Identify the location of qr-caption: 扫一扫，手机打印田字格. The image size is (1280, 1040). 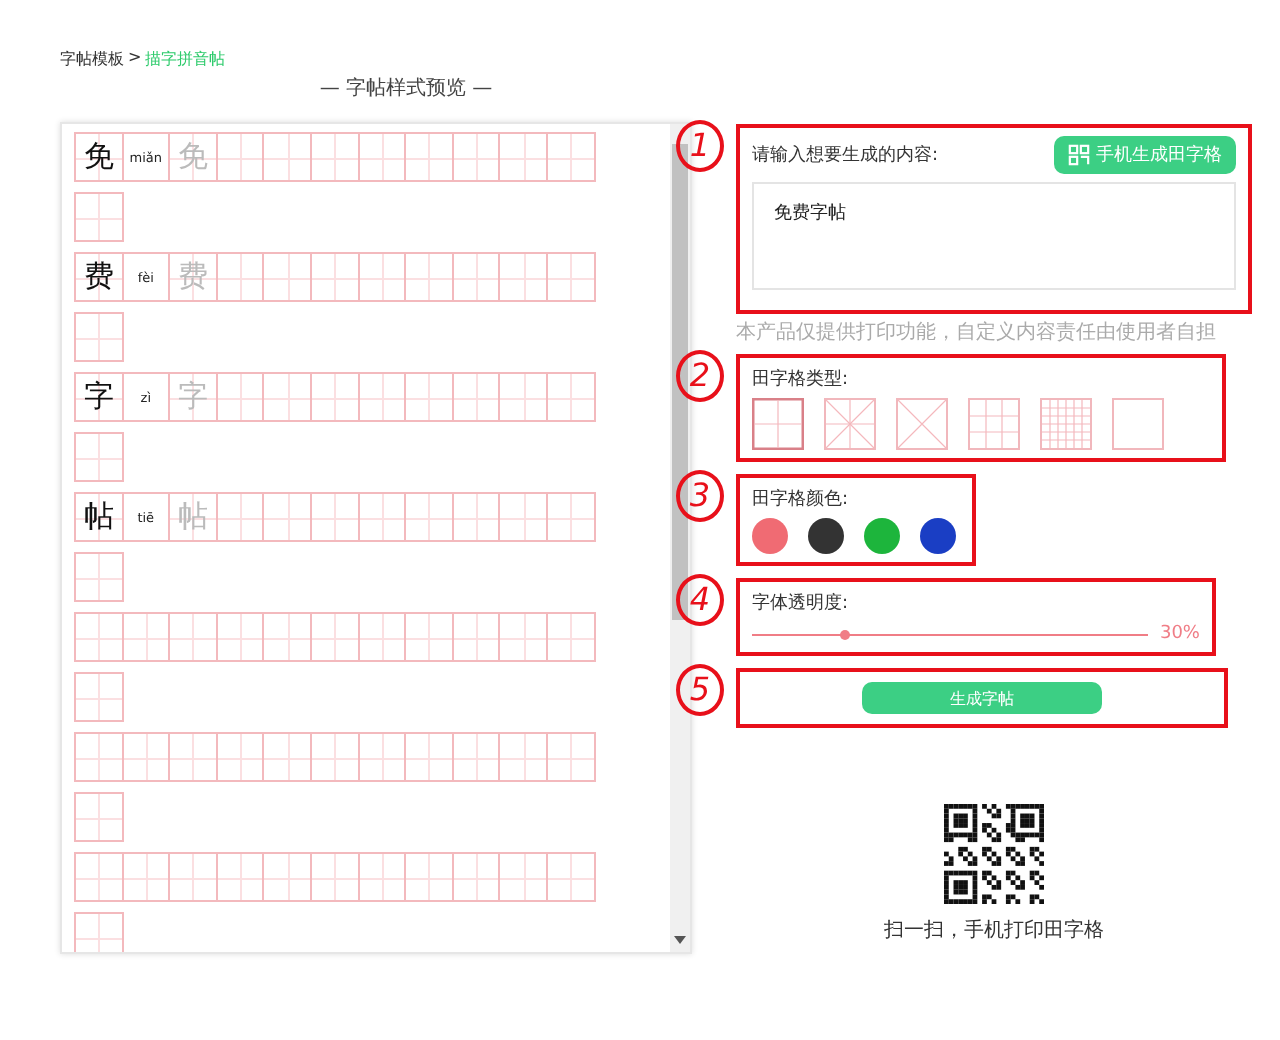
(994, 930).